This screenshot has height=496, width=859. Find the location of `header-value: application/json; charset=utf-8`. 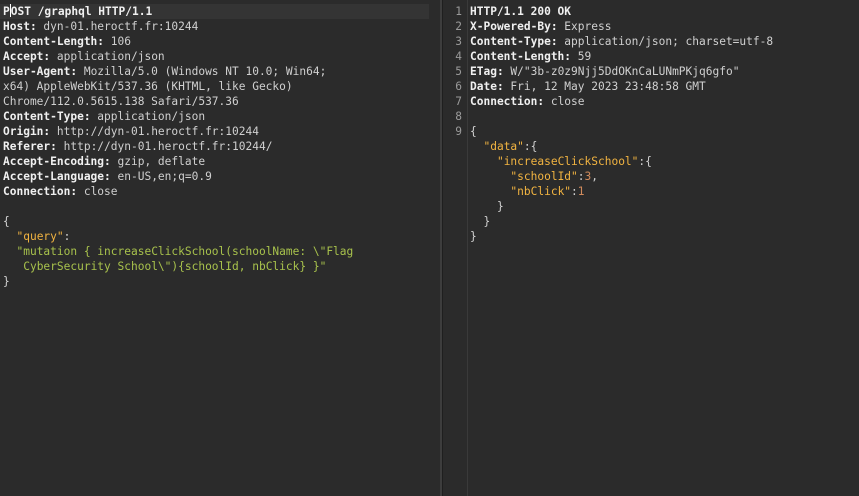

header-value: application/json; charset=utf-8 is located at coordinates (665, 41).